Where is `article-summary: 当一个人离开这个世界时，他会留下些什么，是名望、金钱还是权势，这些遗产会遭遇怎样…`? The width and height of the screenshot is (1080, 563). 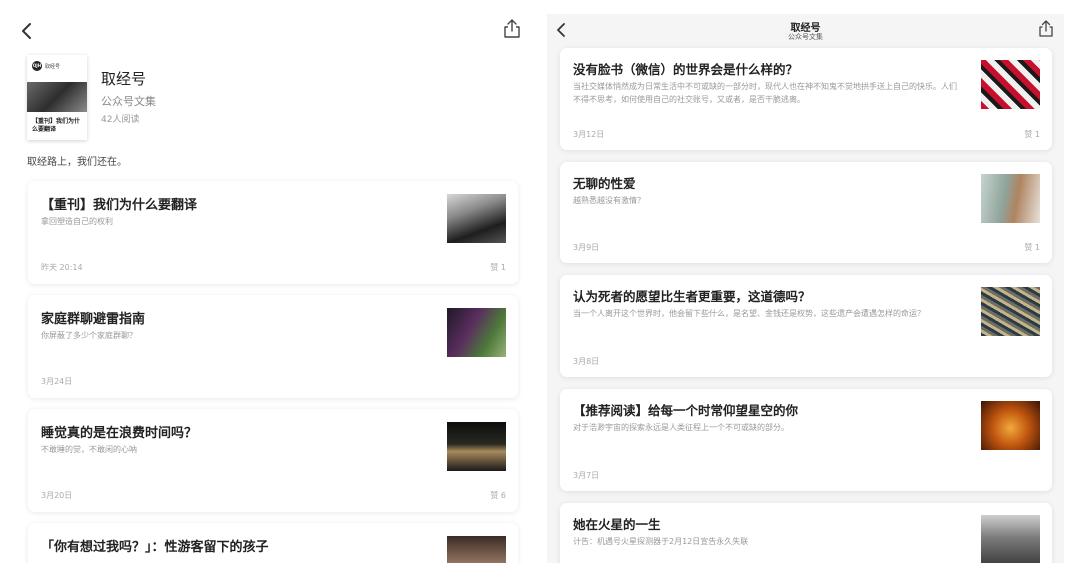 article-summary: 当一个人离开这个世界时，他会留下些什么，是名望、金钱还是权势，这些遗产会遭遇怎样… is located at coordinates (749, 313).